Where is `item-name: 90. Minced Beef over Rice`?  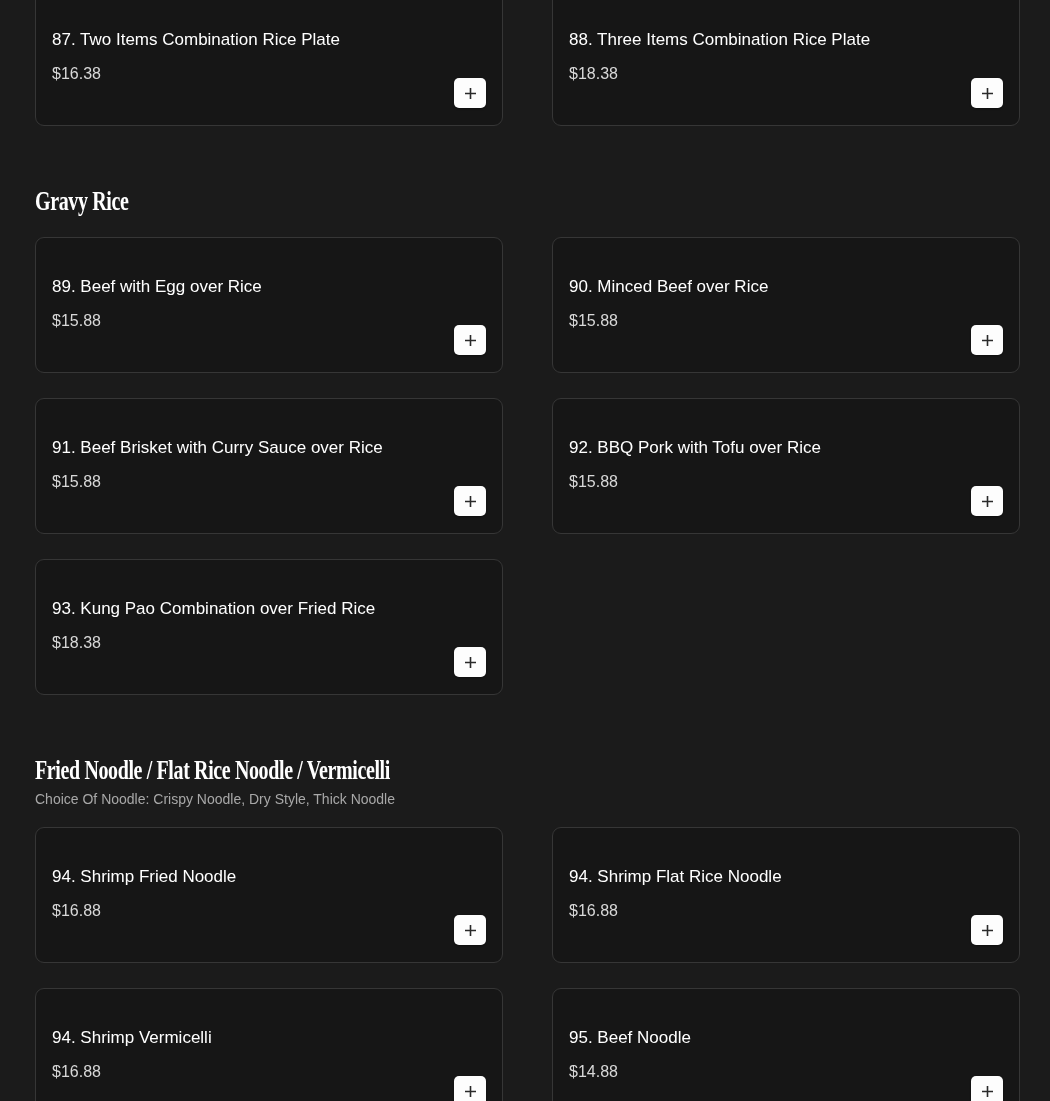
item-name: 90. Minced Beef over Rice is located at coordinates (669, 287).